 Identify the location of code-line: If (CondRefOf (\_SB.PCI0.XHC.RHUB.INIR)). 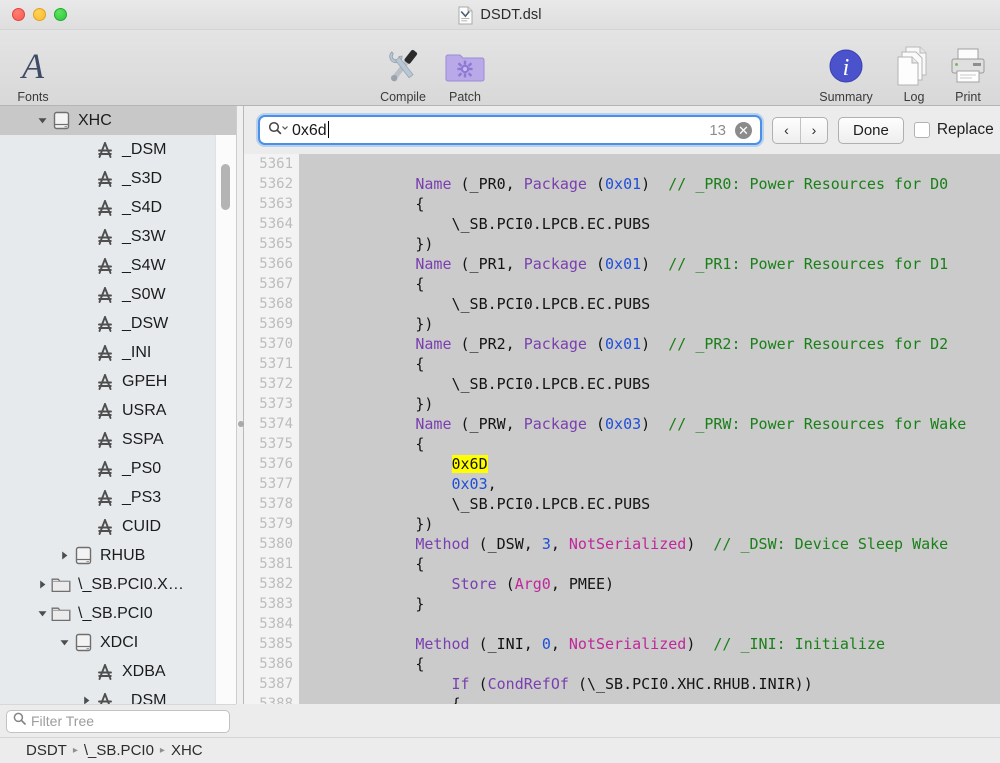
(649, 684).